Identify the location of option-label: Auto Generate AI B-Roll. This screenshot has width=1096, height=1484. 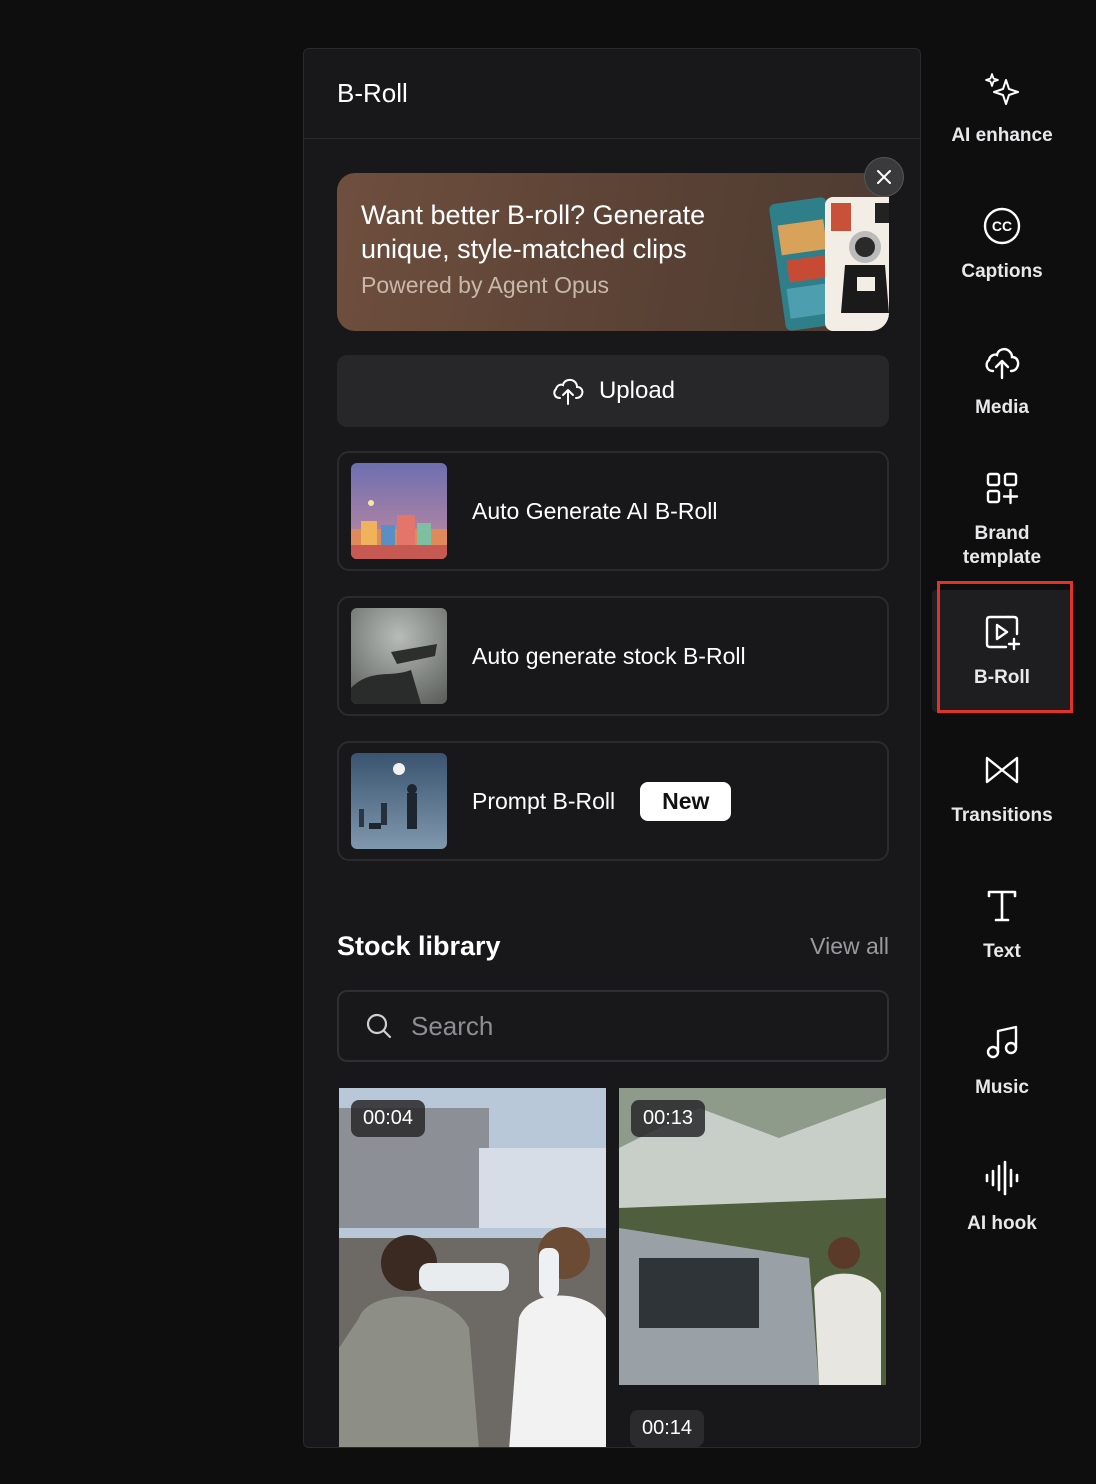
(595, 510).